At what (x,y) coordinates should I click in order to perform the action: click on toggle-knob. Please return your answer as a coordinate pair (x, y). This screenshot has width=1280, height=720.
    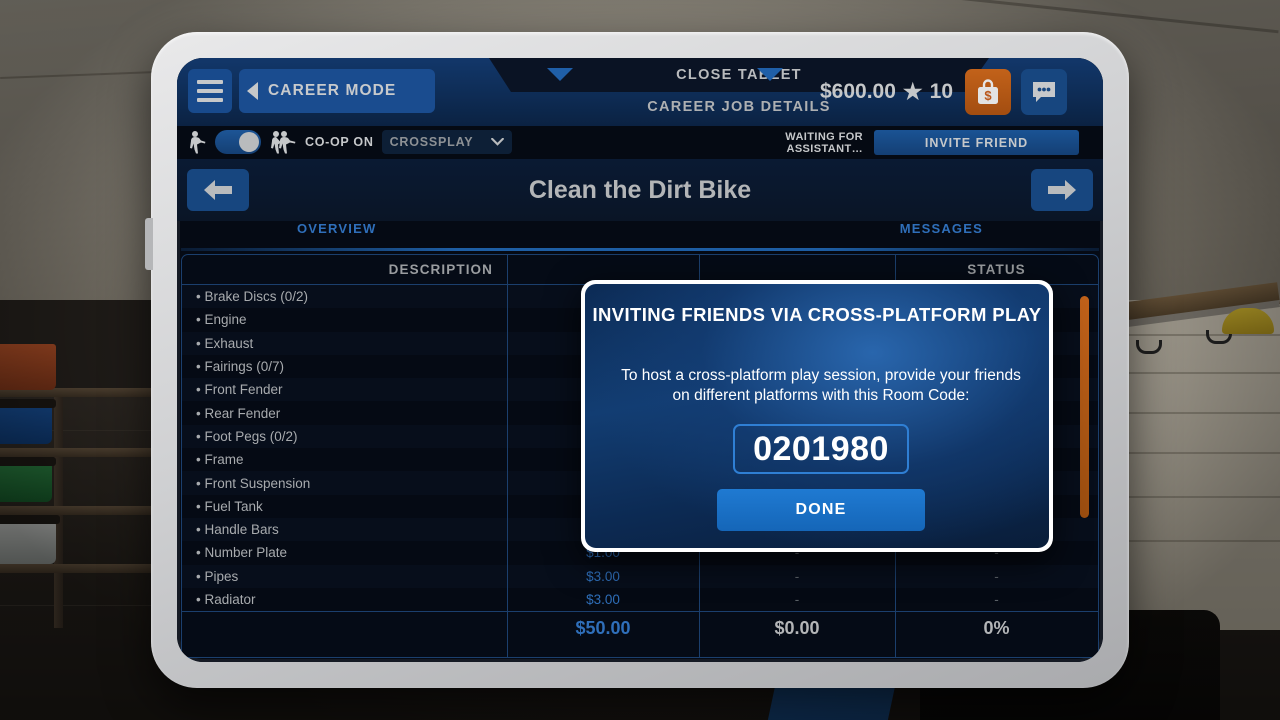
    Looking at the image, I should click on (249, 142).